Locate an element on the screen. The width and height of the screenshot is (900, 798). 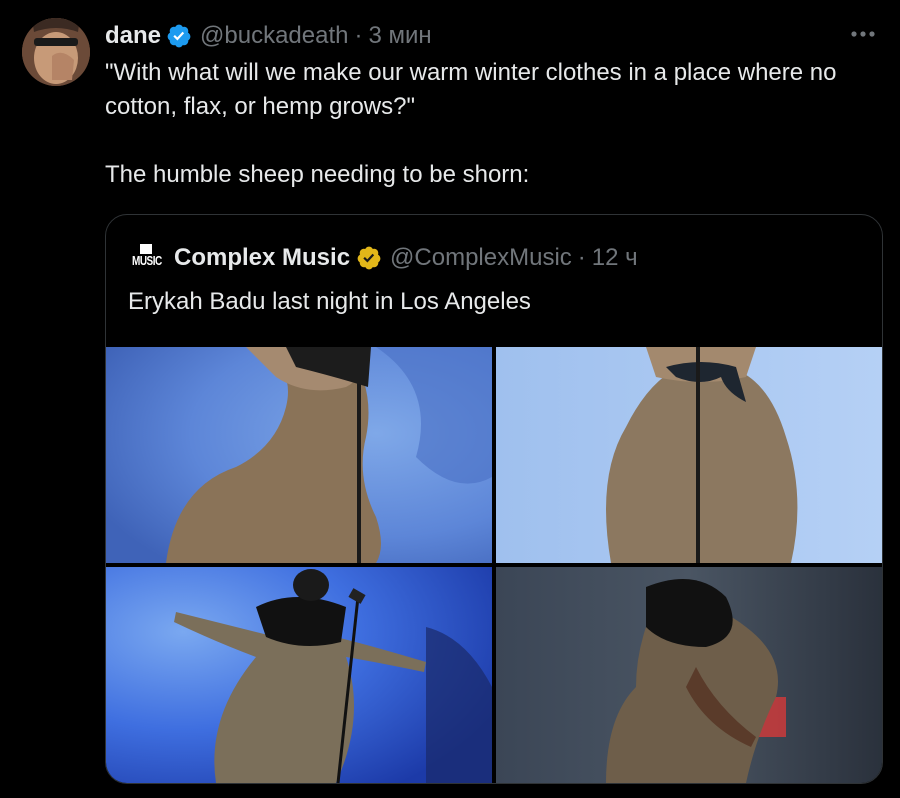
tweet-text-line-2: The humble sheep needing to be shorn: is located at coordinates (317, 174).